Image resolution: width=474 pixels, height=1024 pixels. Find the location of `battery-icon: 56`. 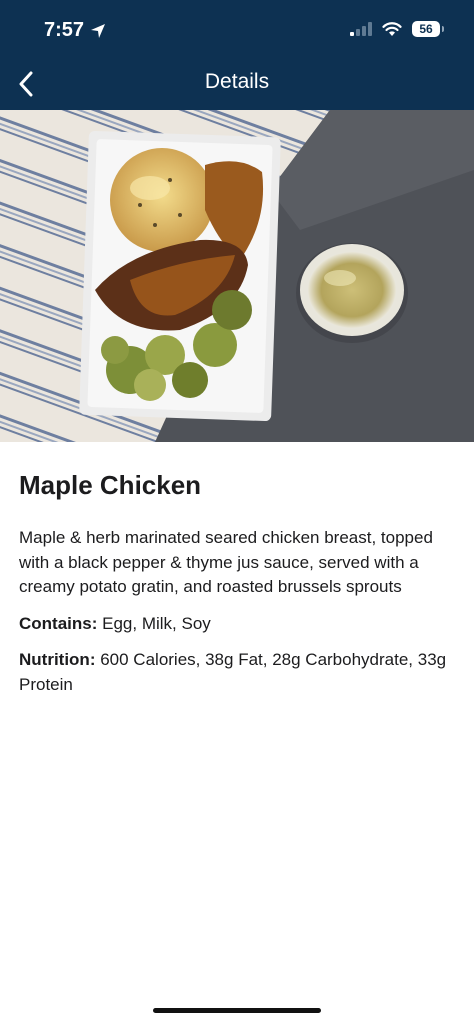

battery-icon: 56 is located at coordinates (428, 29).